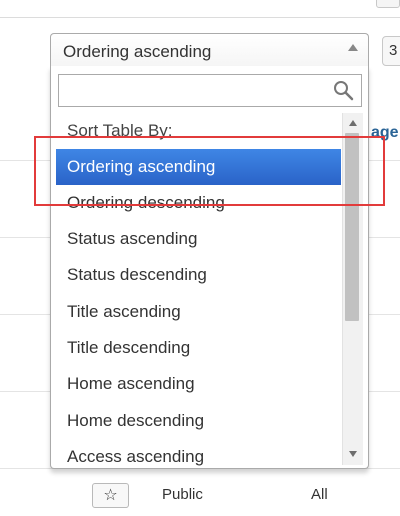  I want to click on sort-table-select: Ordering ascending, so click(209, 50).